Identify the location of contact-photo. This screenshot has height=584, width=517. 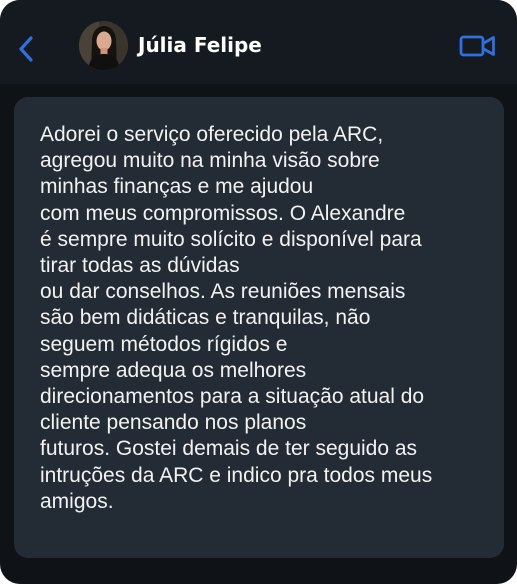
(103, 45).